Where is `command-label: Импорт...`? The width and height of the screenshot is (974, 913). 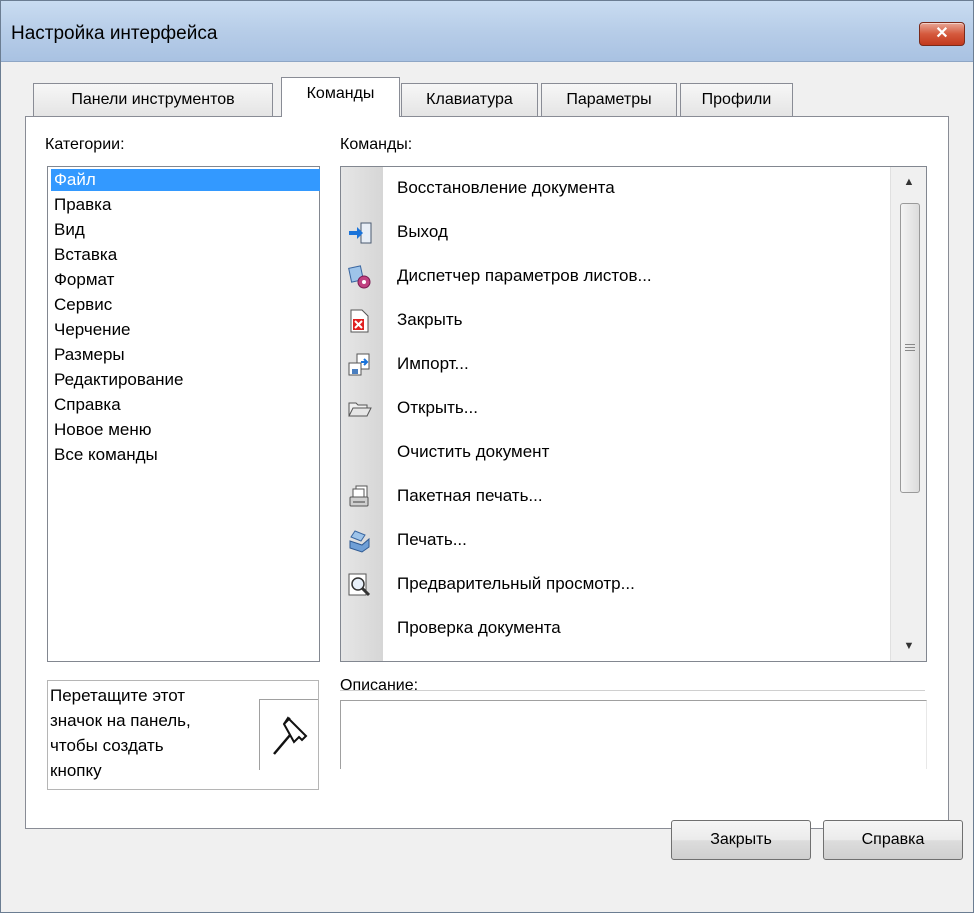 command-label: Импорт... is located at coordinates (433, 363).